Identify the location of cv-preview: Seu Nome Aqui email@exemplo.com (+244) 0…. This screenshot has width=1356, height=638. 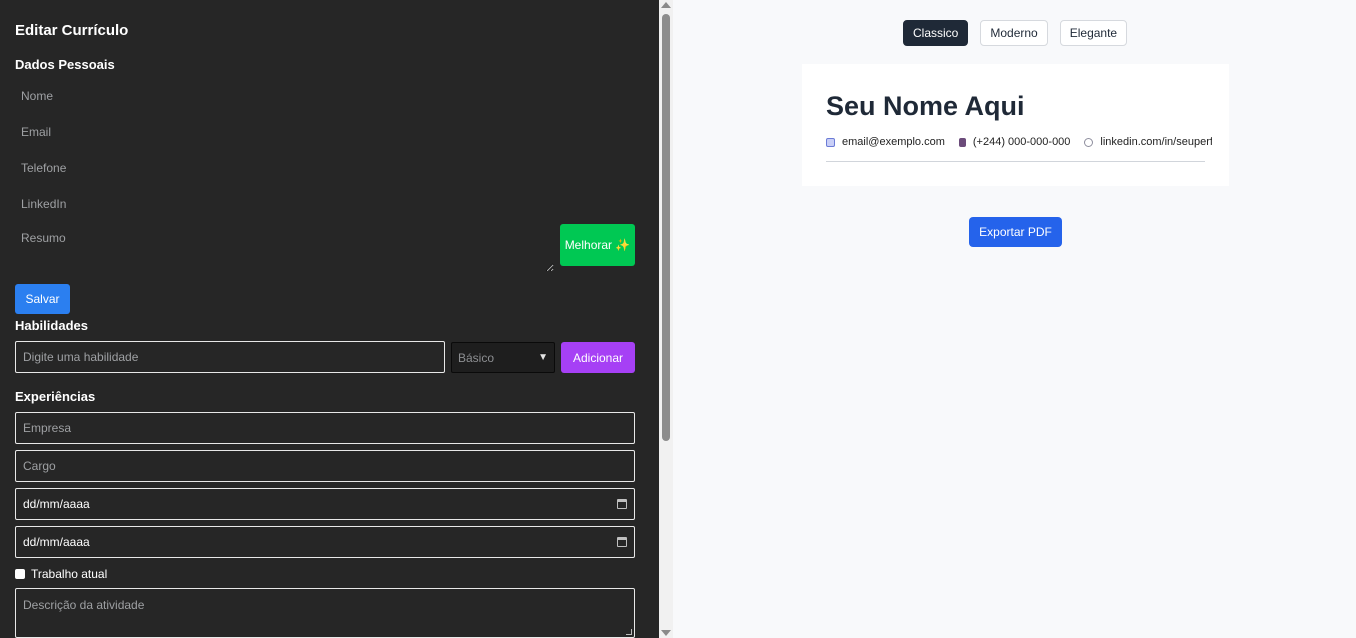
(1015, 125).